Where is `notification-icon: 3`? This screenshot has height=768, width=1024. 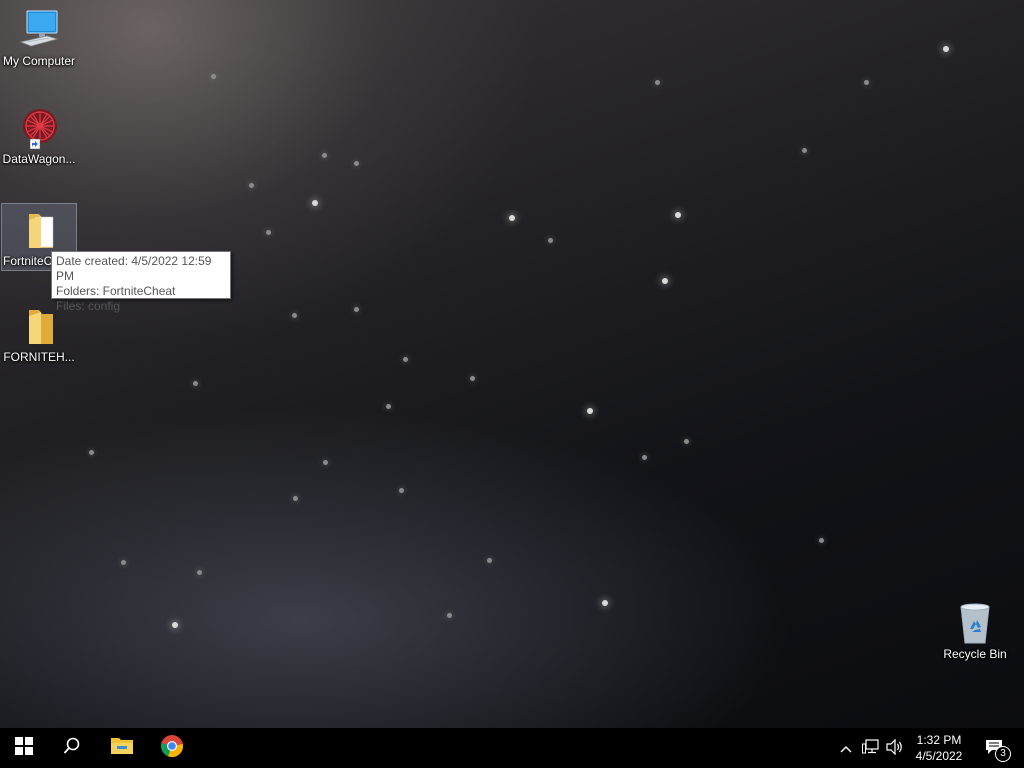 notification-icon: 3 is located at coordinates (997, 750).